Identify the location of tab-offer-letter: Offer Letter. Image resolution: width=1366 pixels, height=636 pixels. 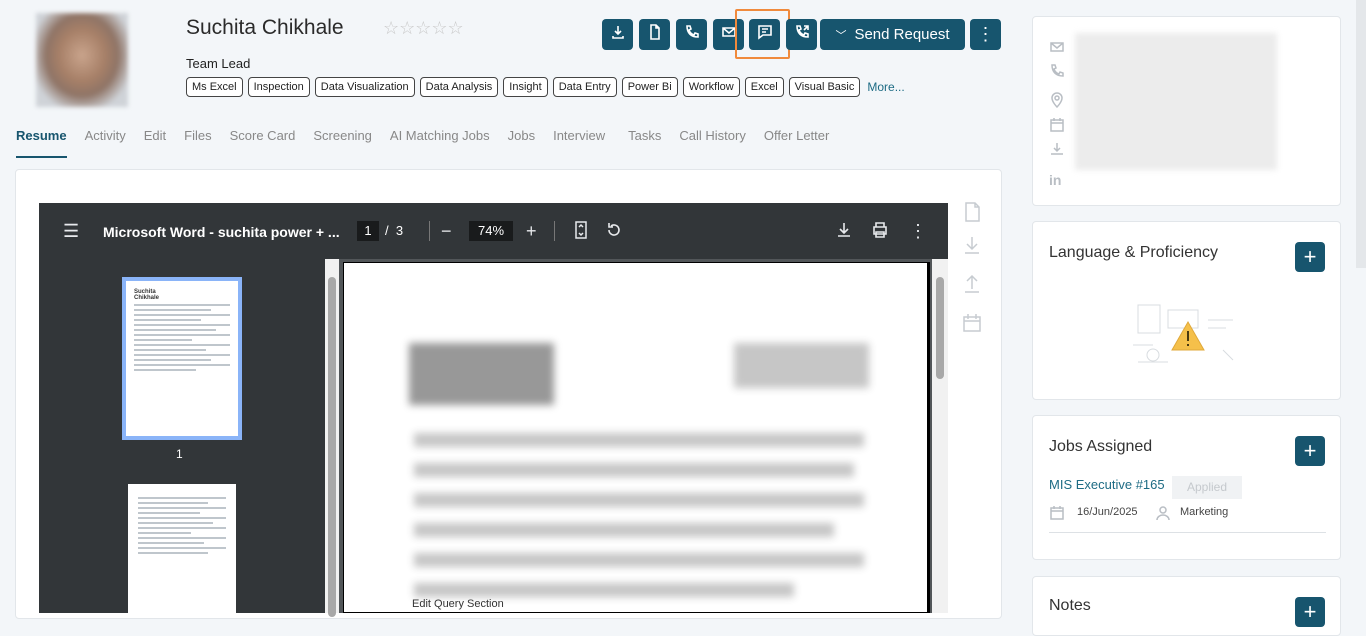
(797, 143).